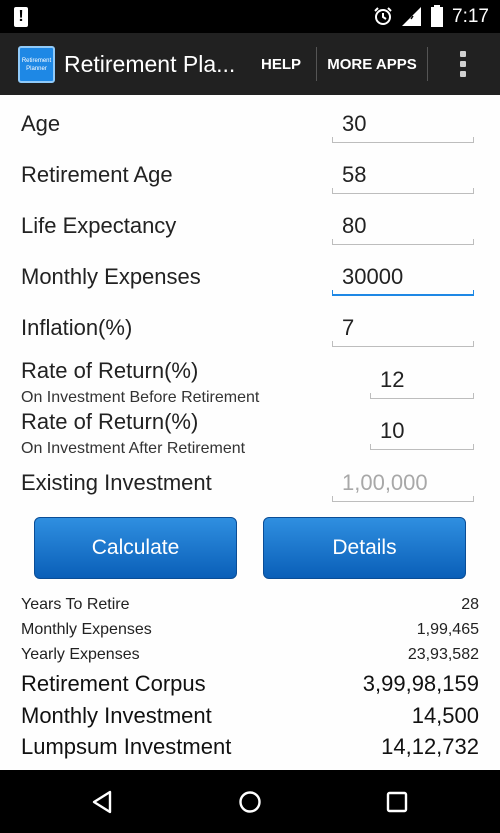 The height and width of the screenshot is (833, 500). I want to click on age-label: Age, so click(41, 123).